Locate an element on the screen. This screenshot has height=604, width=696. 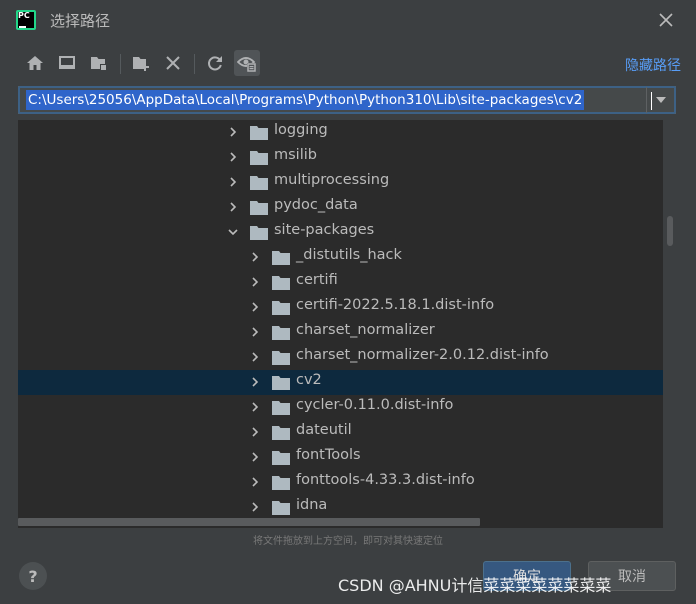
tree-row: msilib is located at coordinates (340, 157).